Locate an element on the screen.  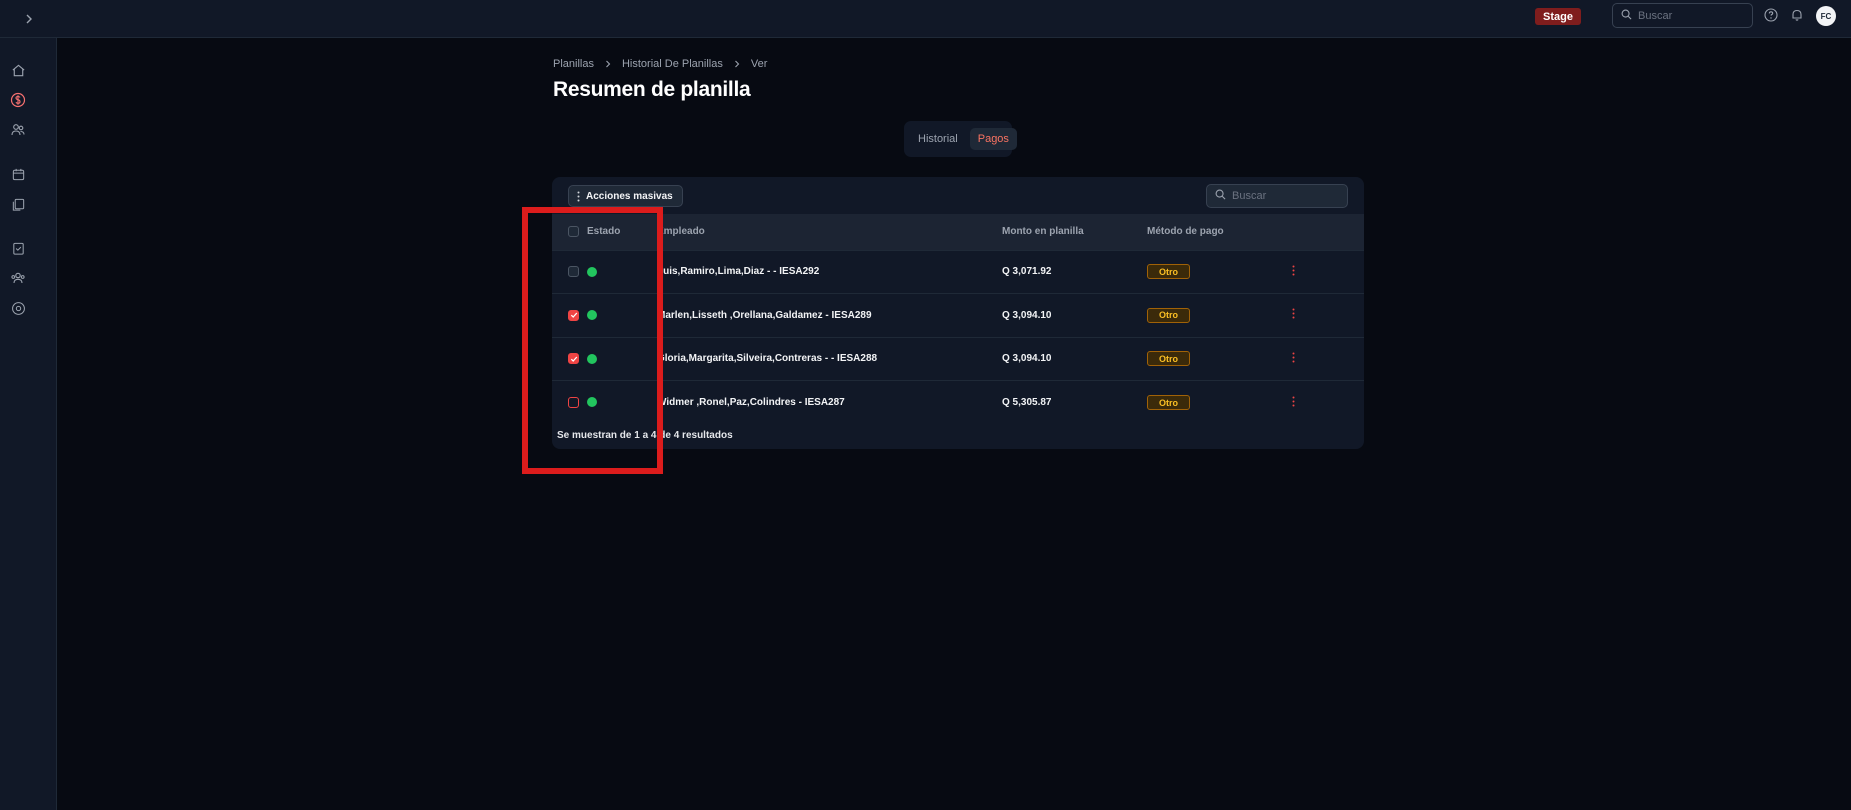
payroll-amount: Q 5,305.87 is located at coordinates (1027, 402).